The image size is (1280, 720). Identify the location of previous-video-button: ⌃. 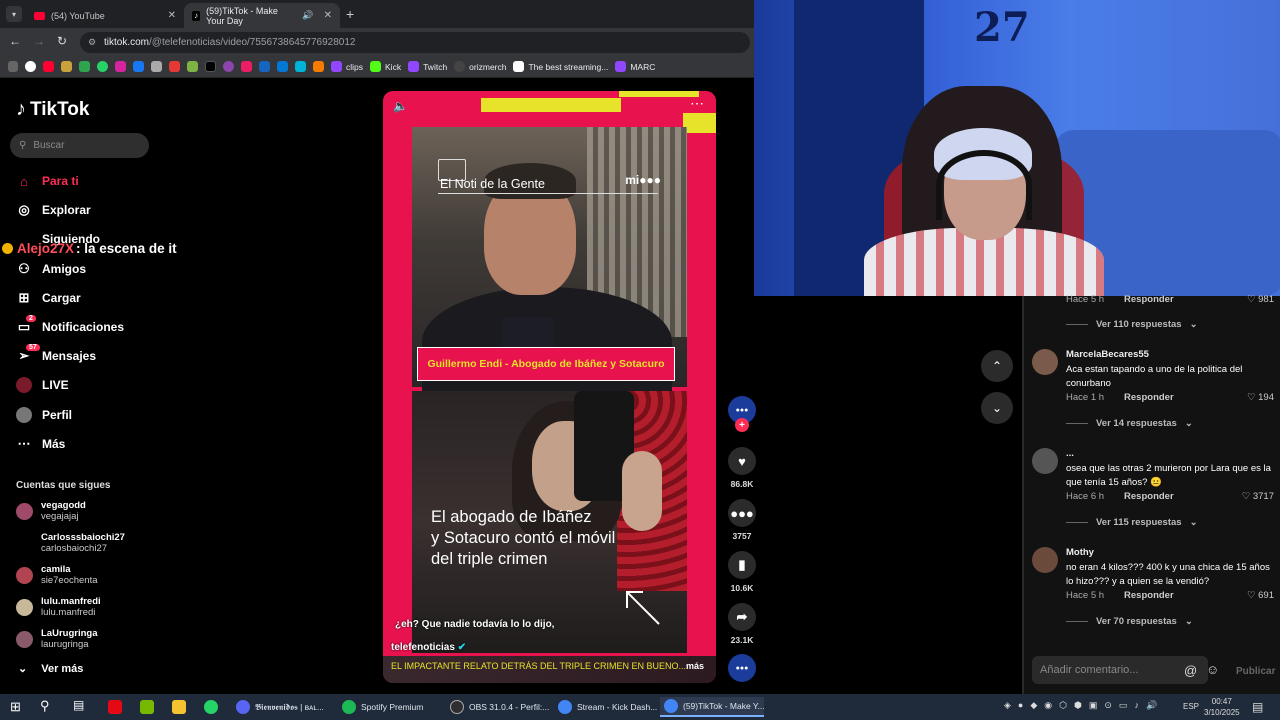
(997, 366).